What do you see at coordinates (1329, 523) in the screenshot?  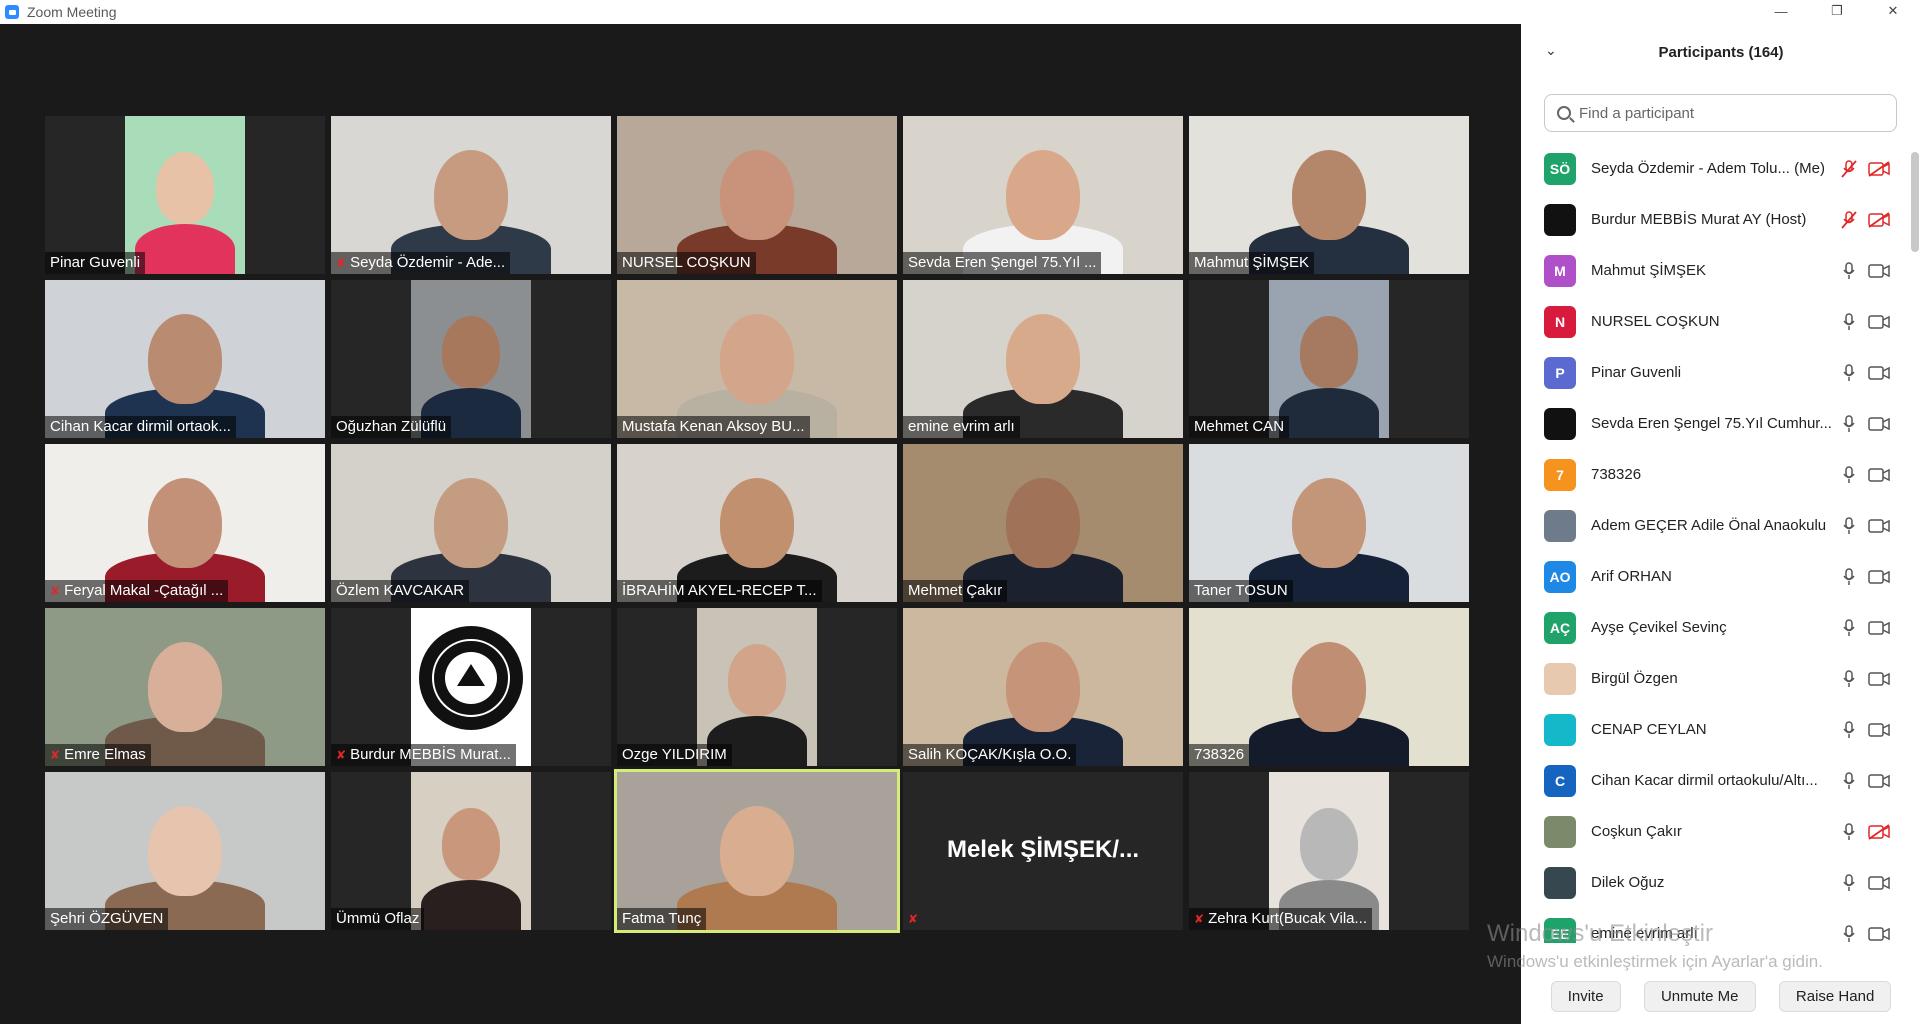 I see `video-tile: Taner TOSUN` at bounding box center [1329, 523].